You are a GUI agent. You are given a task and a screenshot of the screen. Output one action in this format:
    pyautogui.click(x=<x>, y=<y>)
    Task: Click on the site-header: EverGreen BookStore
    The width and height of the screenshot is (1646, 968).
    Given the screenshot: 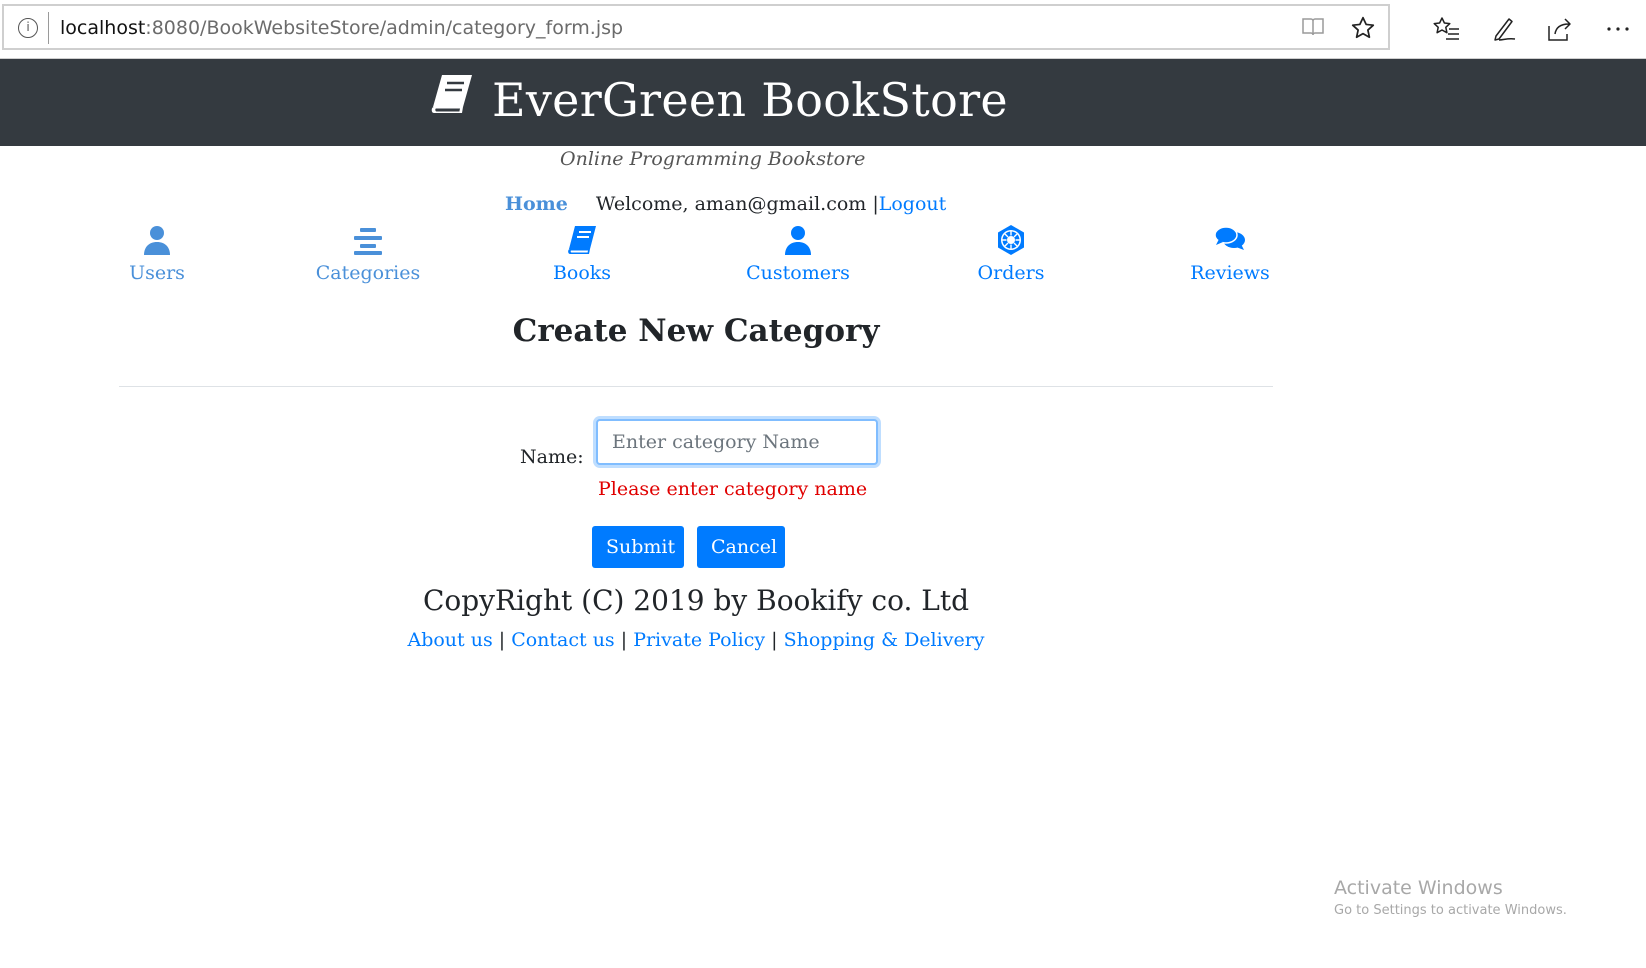 What is the action you would take?
    pyautogui.click(x=823, y=102)
    